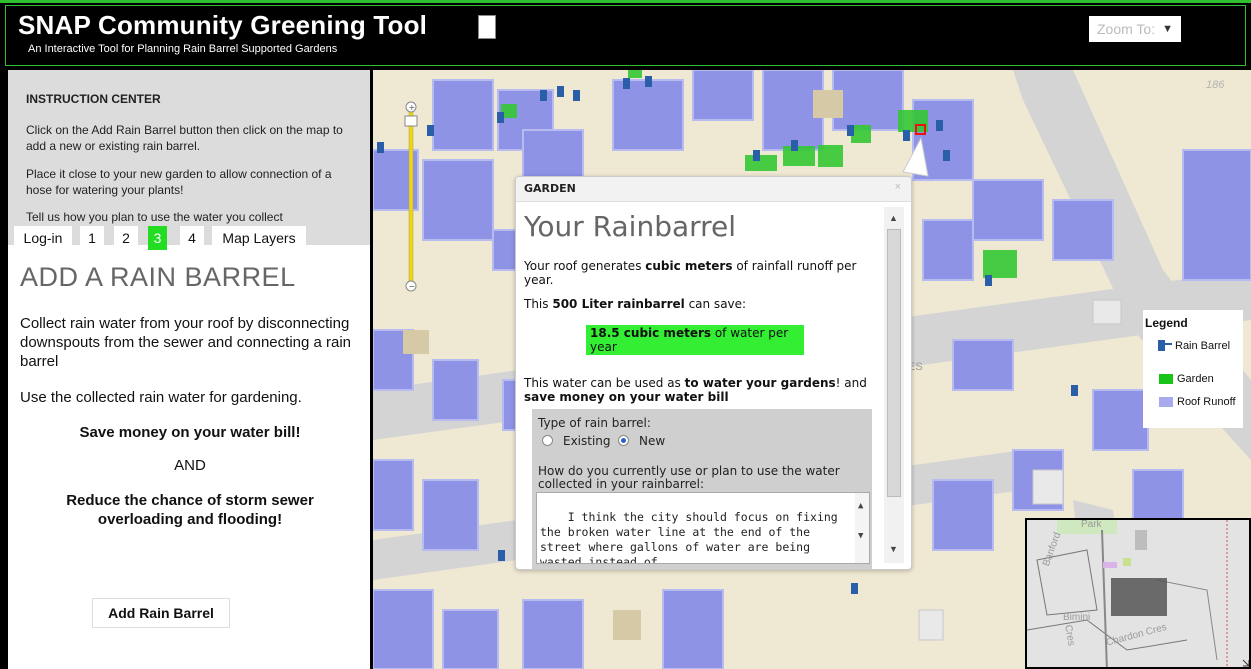 The width and height of the screenshot is (1251, 669). What do you see at coordinates (625, 1) in the screenshot?
I see `top-accent-line` at bounding box center [625, 1].